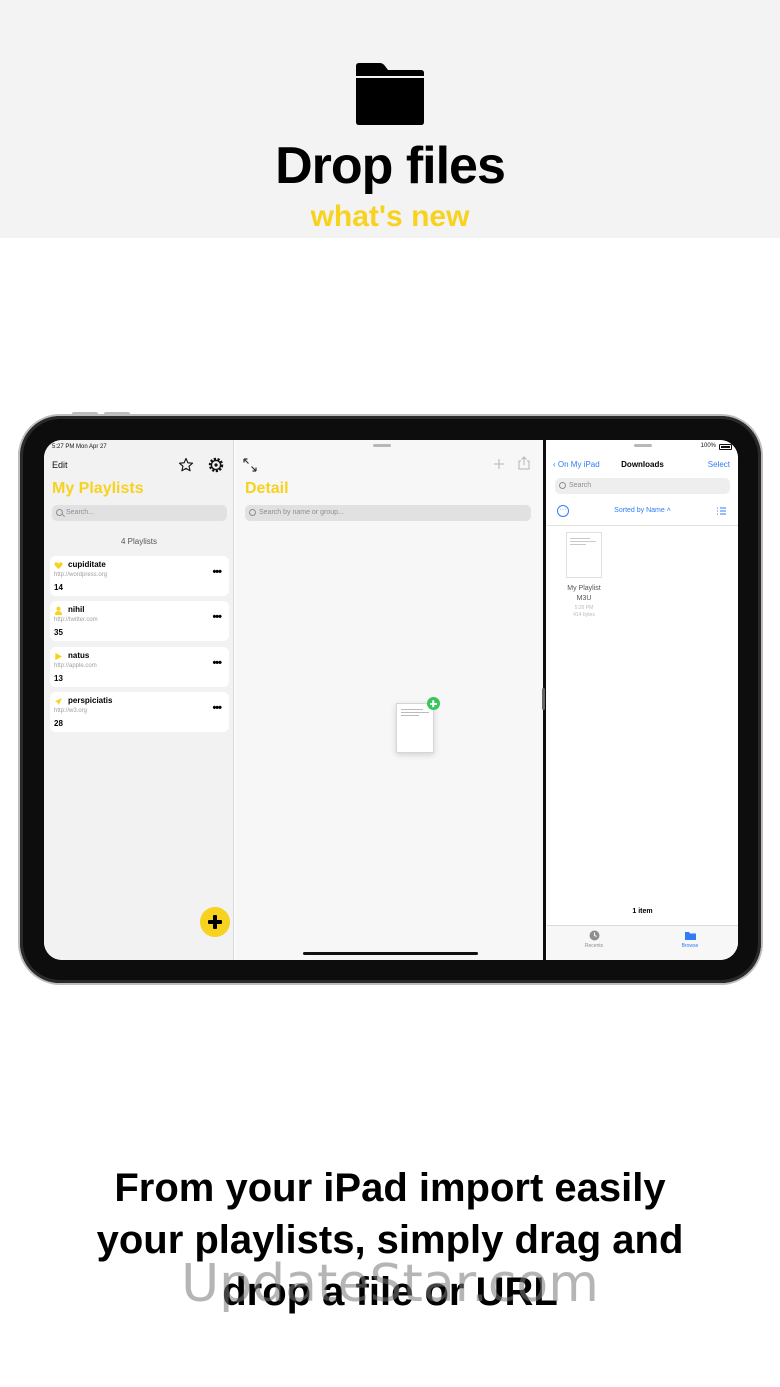 This screenshot has height=1387, width=780. What do you see at coordinates (690, 946) in the screenshot?
I see `tab-label: Browse` at bounding box center [690, 946].